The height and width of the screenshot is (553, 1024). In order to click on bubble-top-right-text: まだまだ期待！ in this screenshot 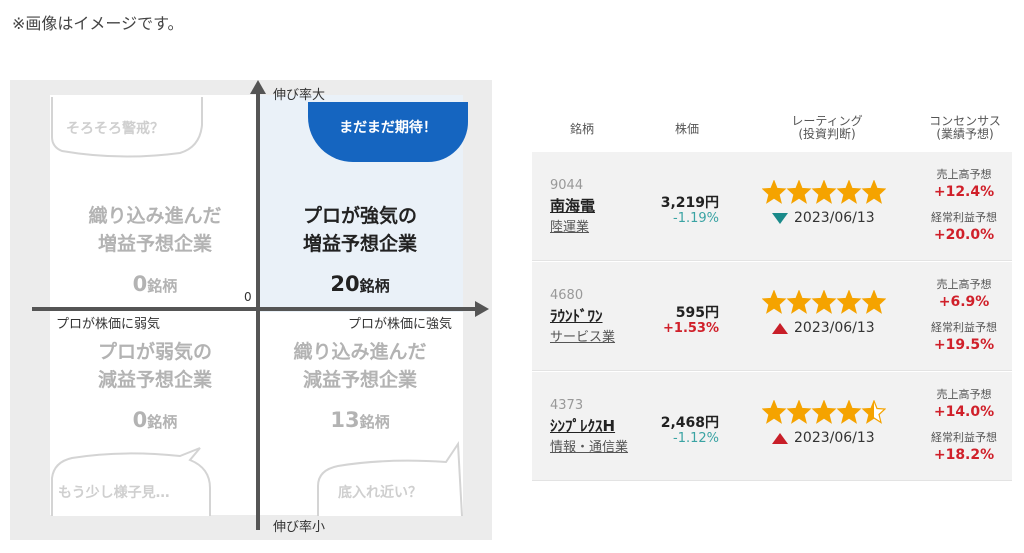, I will do `click(388, 128)`.